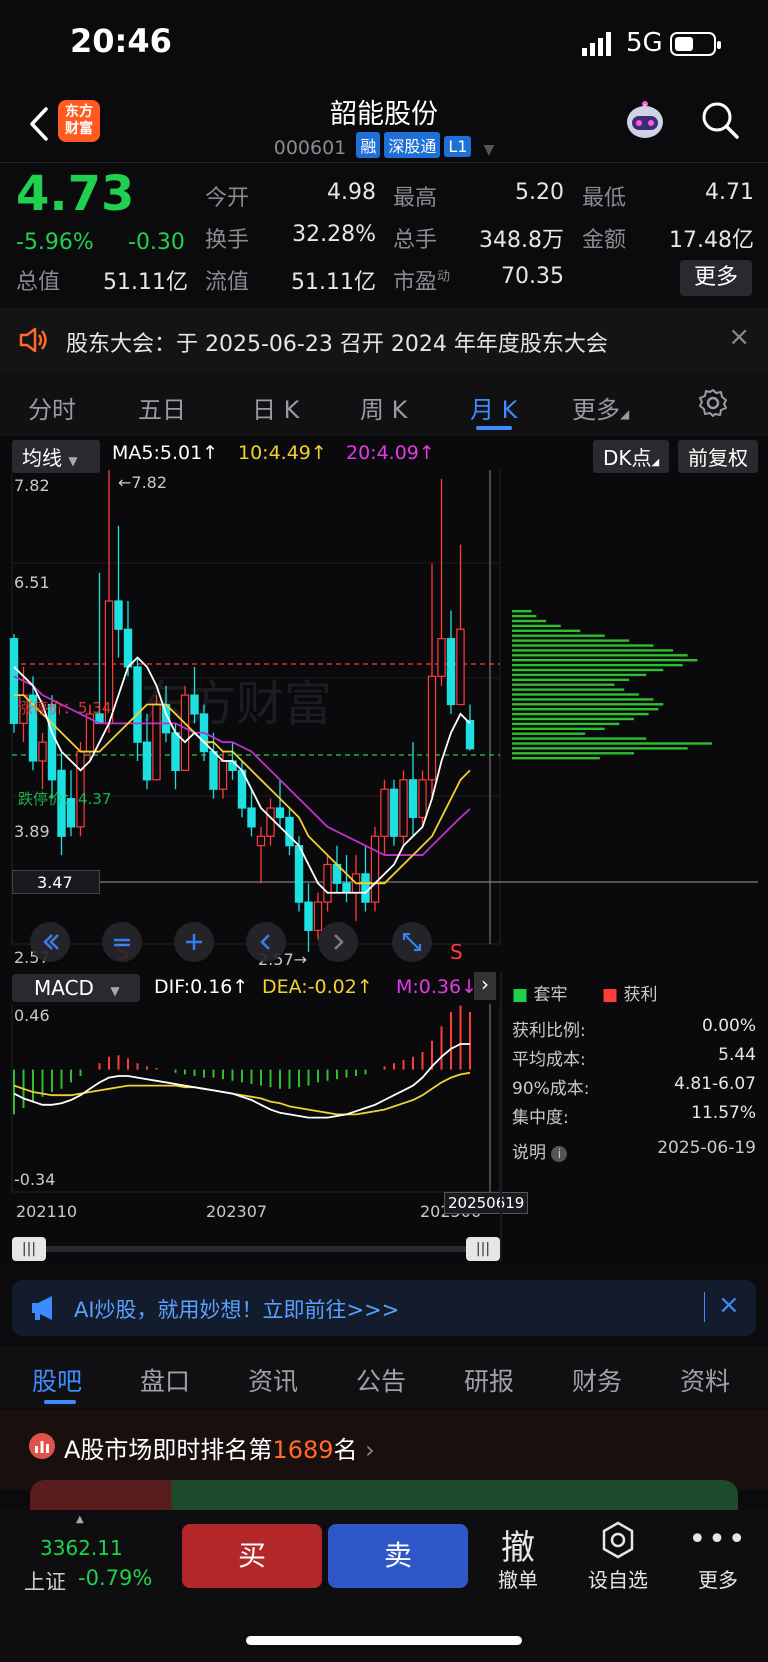 This screenshot has width=768, height=1662. What do you see at coordinates (42, 1446) in the screenshot?
I see `ranking-icon` at bounding box center [42, 1446].